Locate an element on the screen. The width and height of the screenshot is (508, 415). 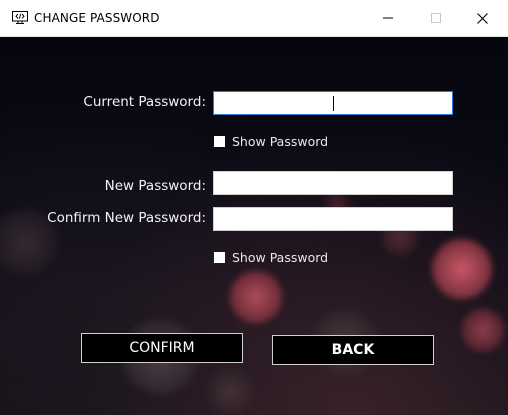
new-password-input is located at coordinates (333, 183).